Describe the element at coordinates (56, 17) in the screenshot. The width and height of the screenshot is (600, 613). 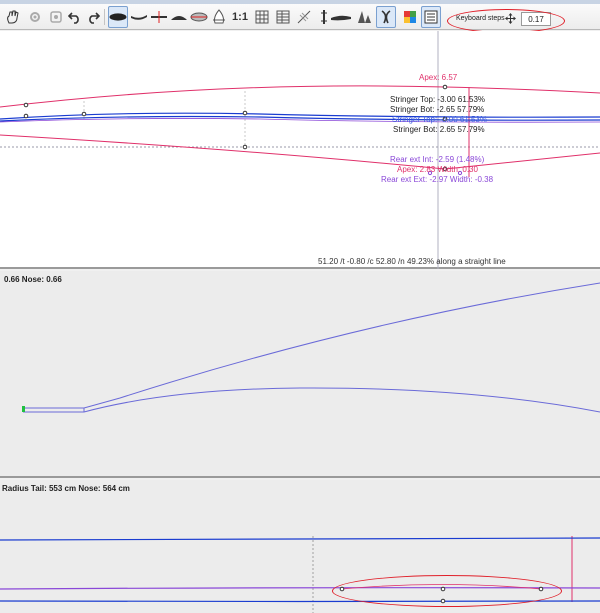
I see `gear-alt-icon` at that location.